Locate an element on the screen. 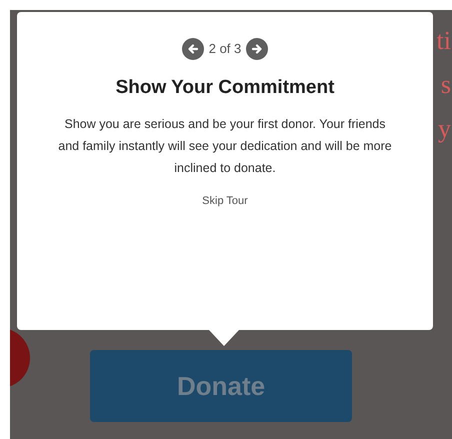  background-text: y is located at coordinates (444, 129).